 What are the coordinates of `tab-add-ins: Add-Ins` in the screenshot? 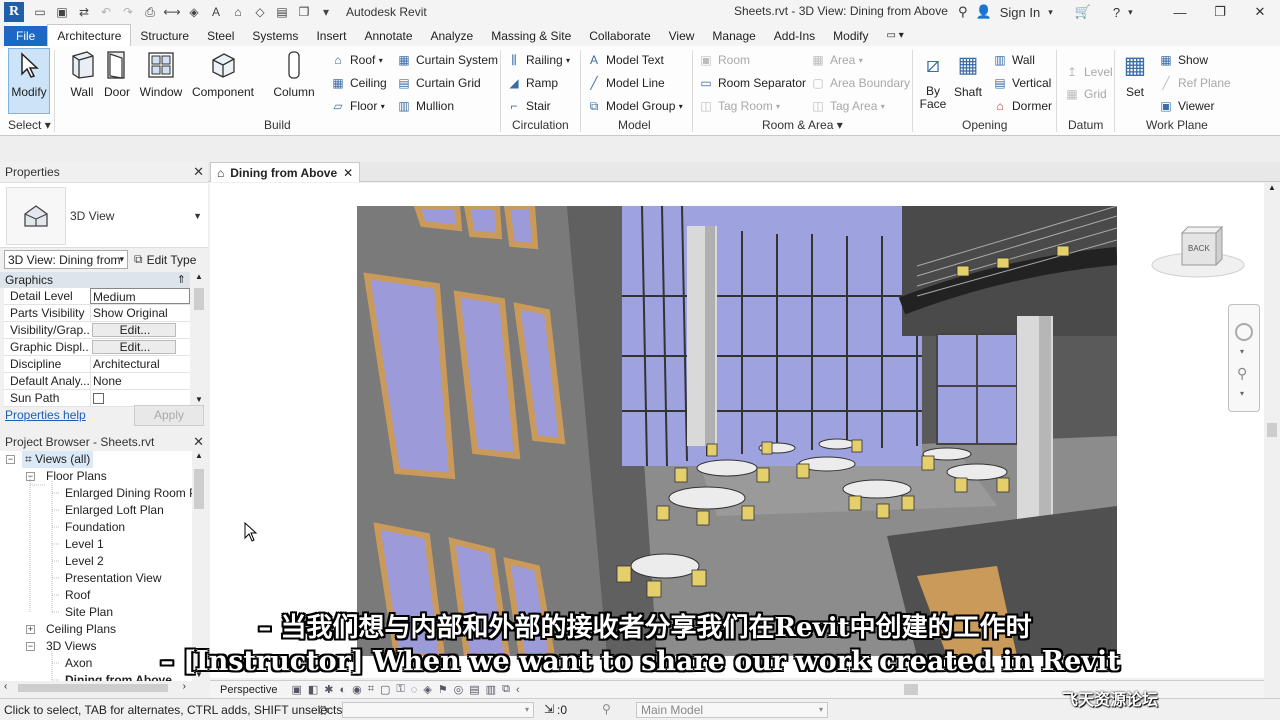 It's located at (794, 36).